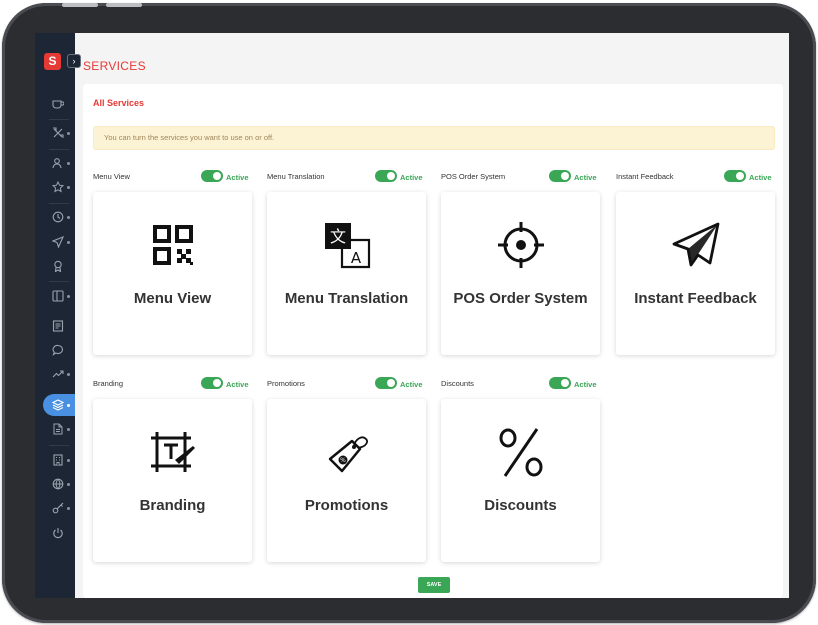  I want to click on sidebar-item-document, so click(55, 429).